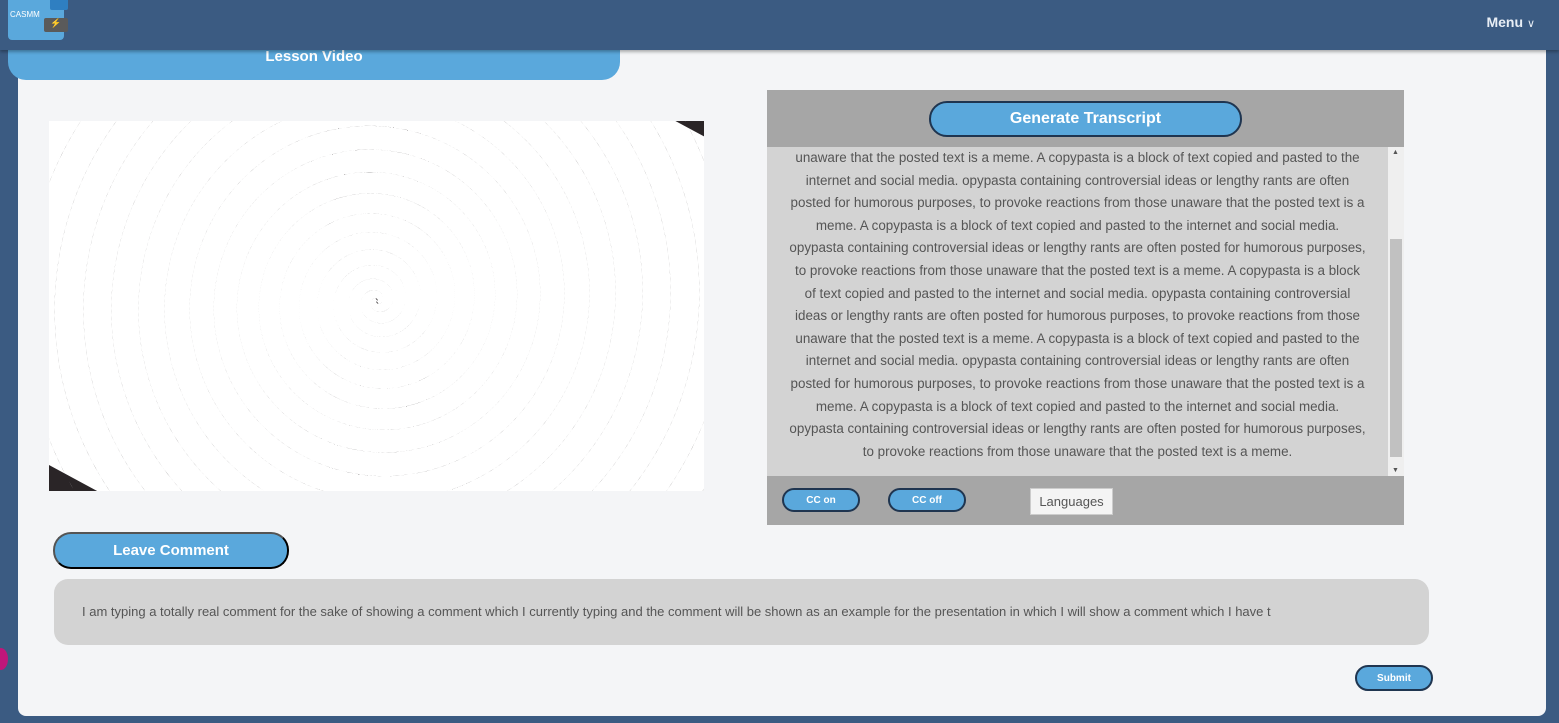 This screenshot has height=723, width=1559. I want to click on menu-label: Menu, so click(1505, 22).